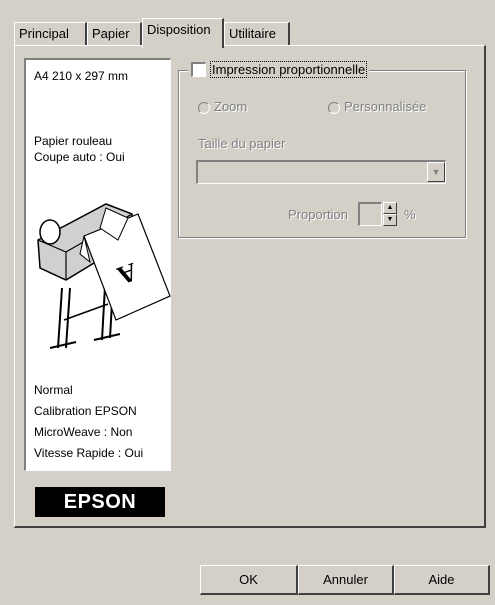 Image resolution: width=495 pixels, height=605 pixels. What do you see at coordinates (44, 33) in the screenshot?
I see `tab-label: Principal` at bounding box center [44, 33].